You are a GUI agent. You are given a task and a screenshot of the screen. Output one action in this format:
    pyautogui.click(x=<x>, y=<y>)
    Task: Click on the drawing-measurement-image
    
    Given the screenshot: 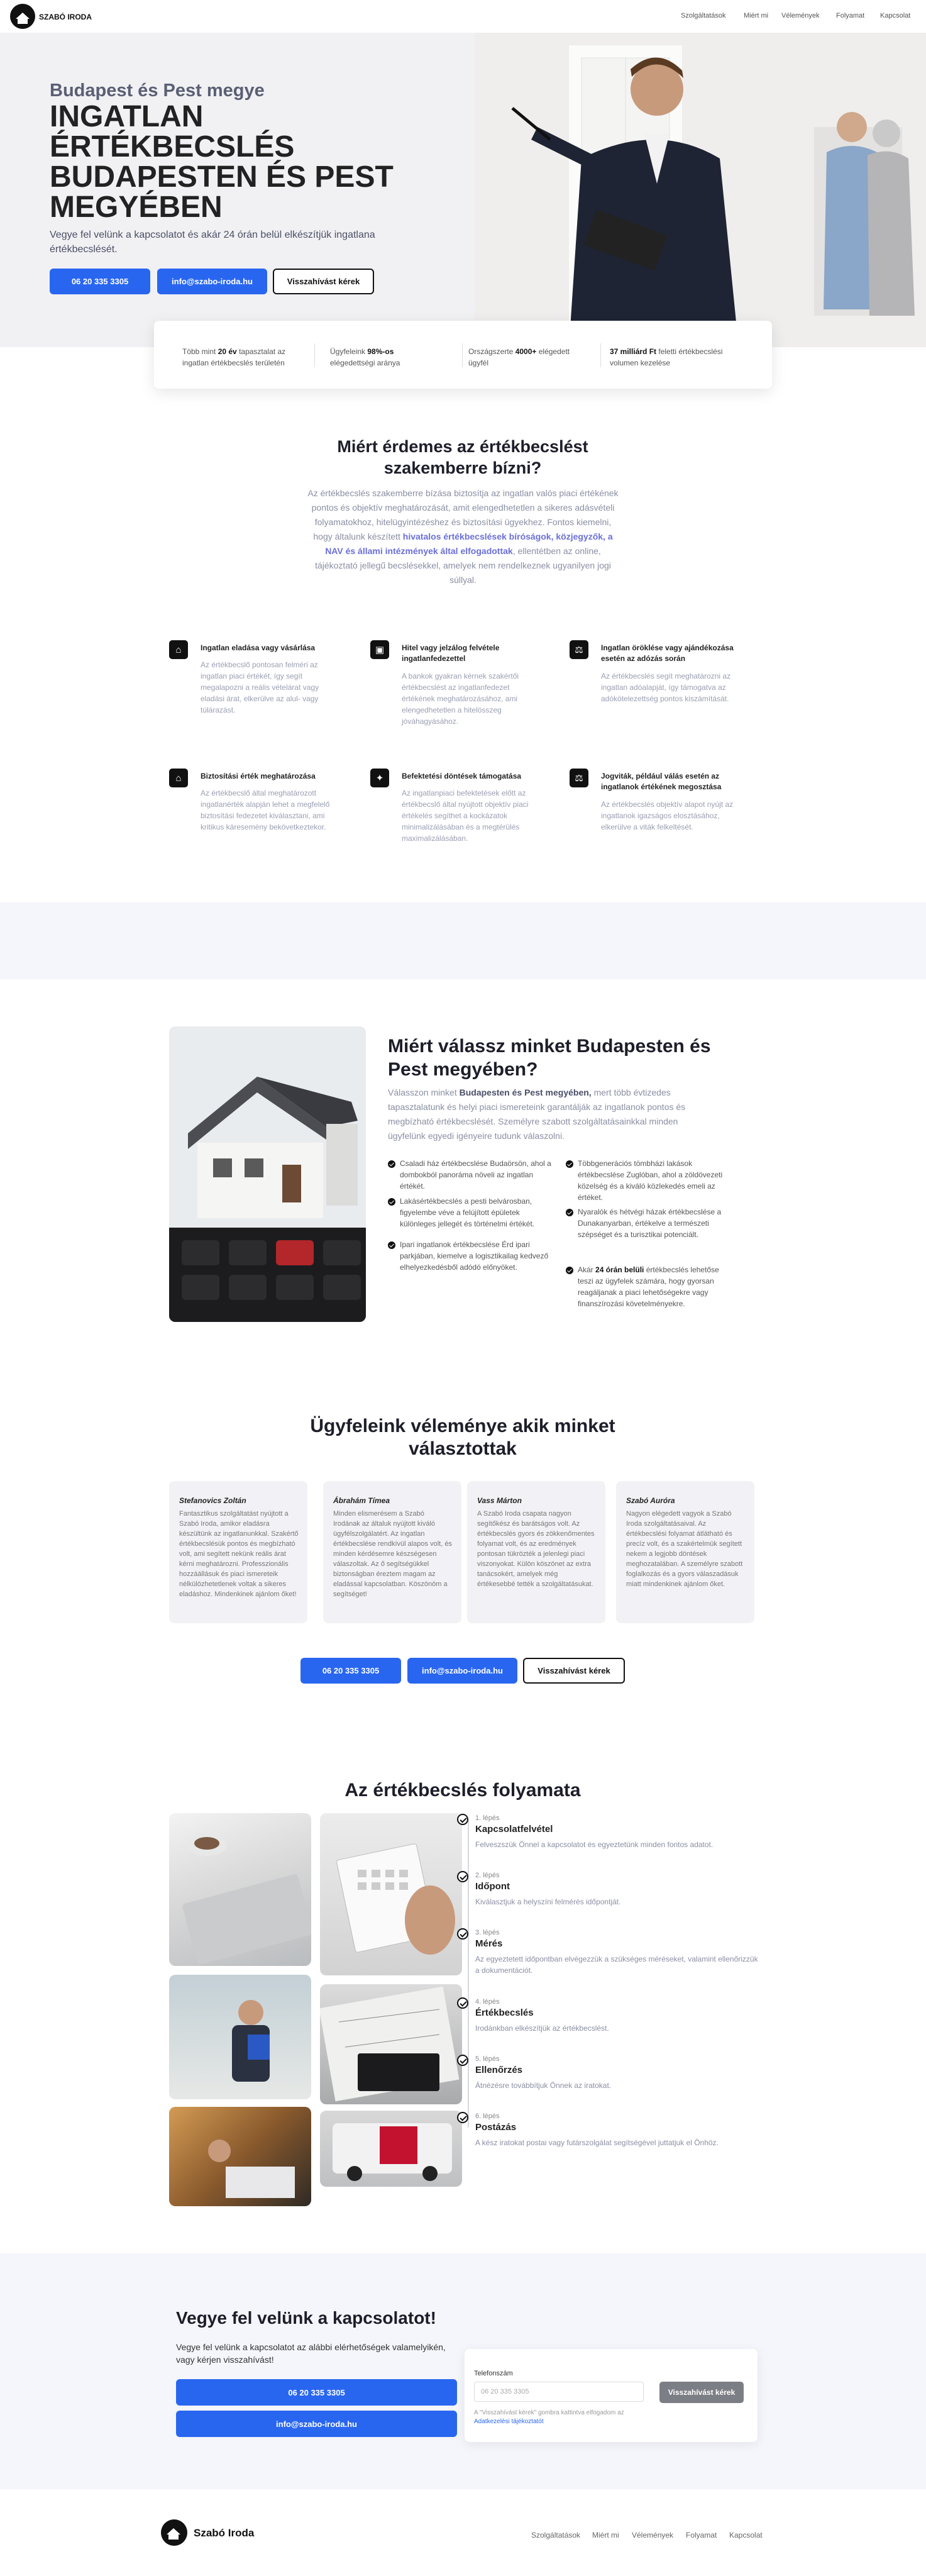 What is the action you would take?
    pyautogui.click(x=391, y=2044)
    